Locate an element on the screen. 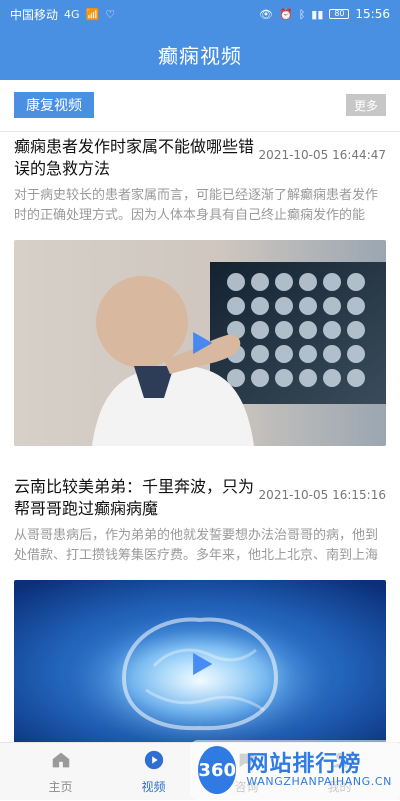 The image size is (400, 801). section-header: 康复视频 更多 is located at coordinates (200, 106).